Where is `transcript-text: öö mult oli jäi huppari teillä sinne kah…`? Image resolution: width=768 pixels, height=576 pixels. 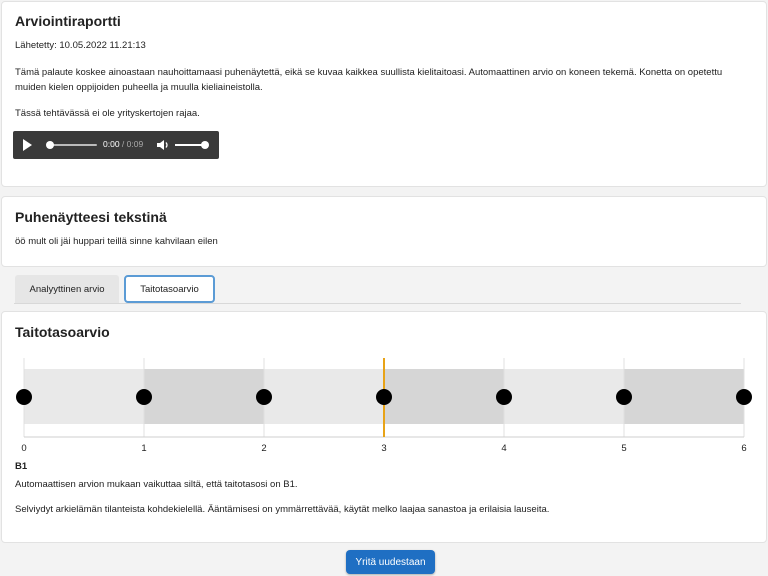 transcript-text: öö mult oli jäi huppari teillä sinne kah… is located at coordinates (116, 241).